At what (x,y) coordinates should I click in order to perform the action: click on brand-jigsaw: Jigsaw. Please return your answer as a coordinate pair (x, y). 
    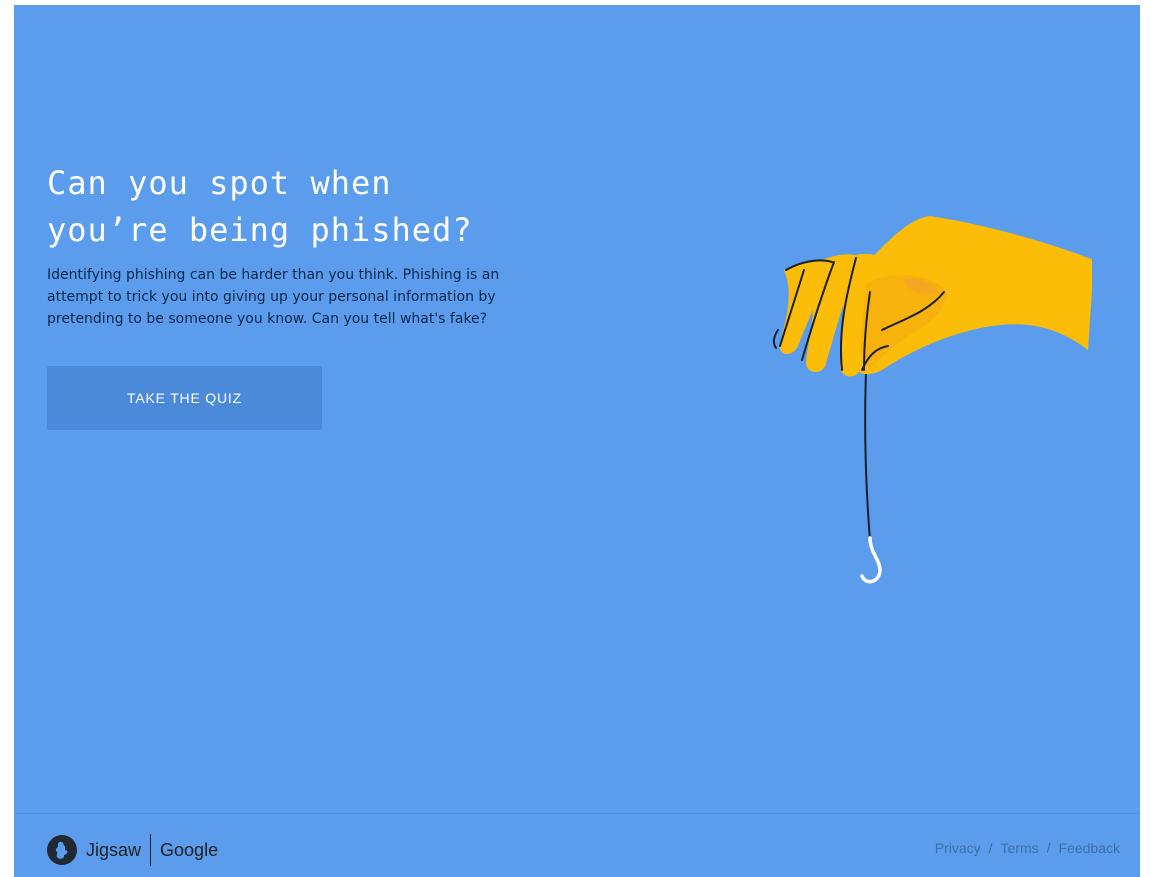
    Looking at the image, I should click on (114, 849).